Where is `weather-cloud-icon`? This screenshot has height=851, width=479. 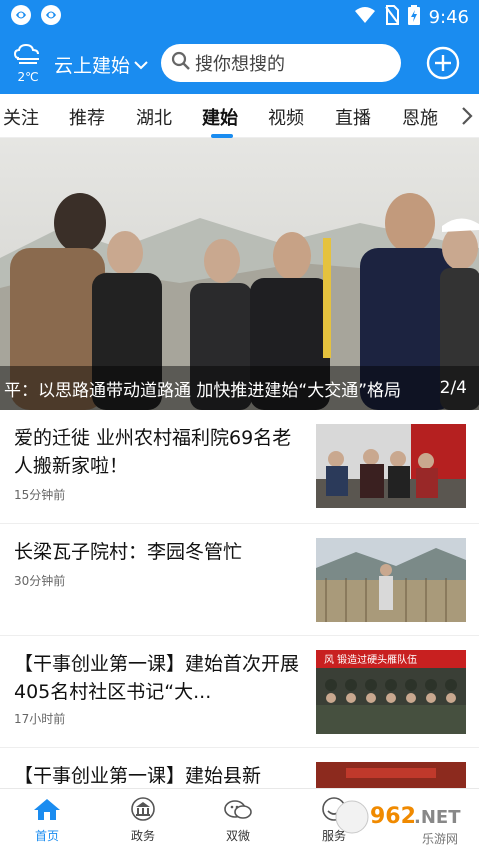
weather-cloud-icon is located at coordinates (28, 56).